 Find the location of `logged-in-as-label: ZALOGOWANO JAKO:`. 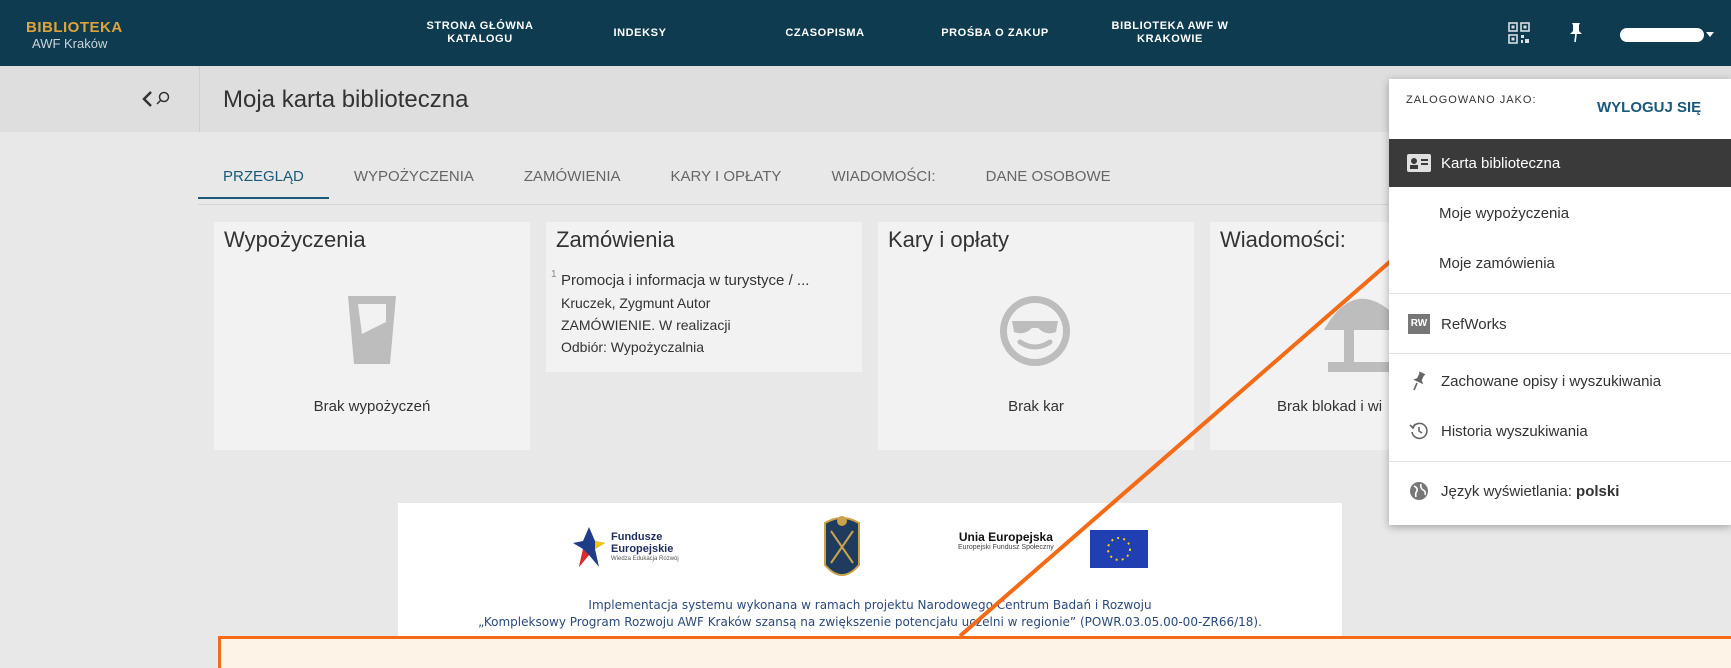

logged-in-as-label: ZALOGOWANO JAKO: is located at coordinates (1471, 100).